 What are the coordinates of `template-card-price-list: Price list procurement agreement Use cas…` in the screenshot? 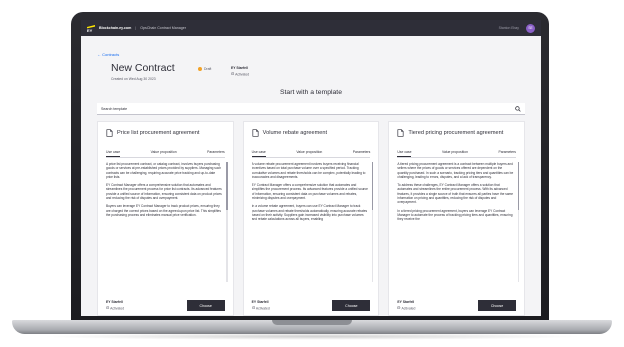 It's located at (165, 218).